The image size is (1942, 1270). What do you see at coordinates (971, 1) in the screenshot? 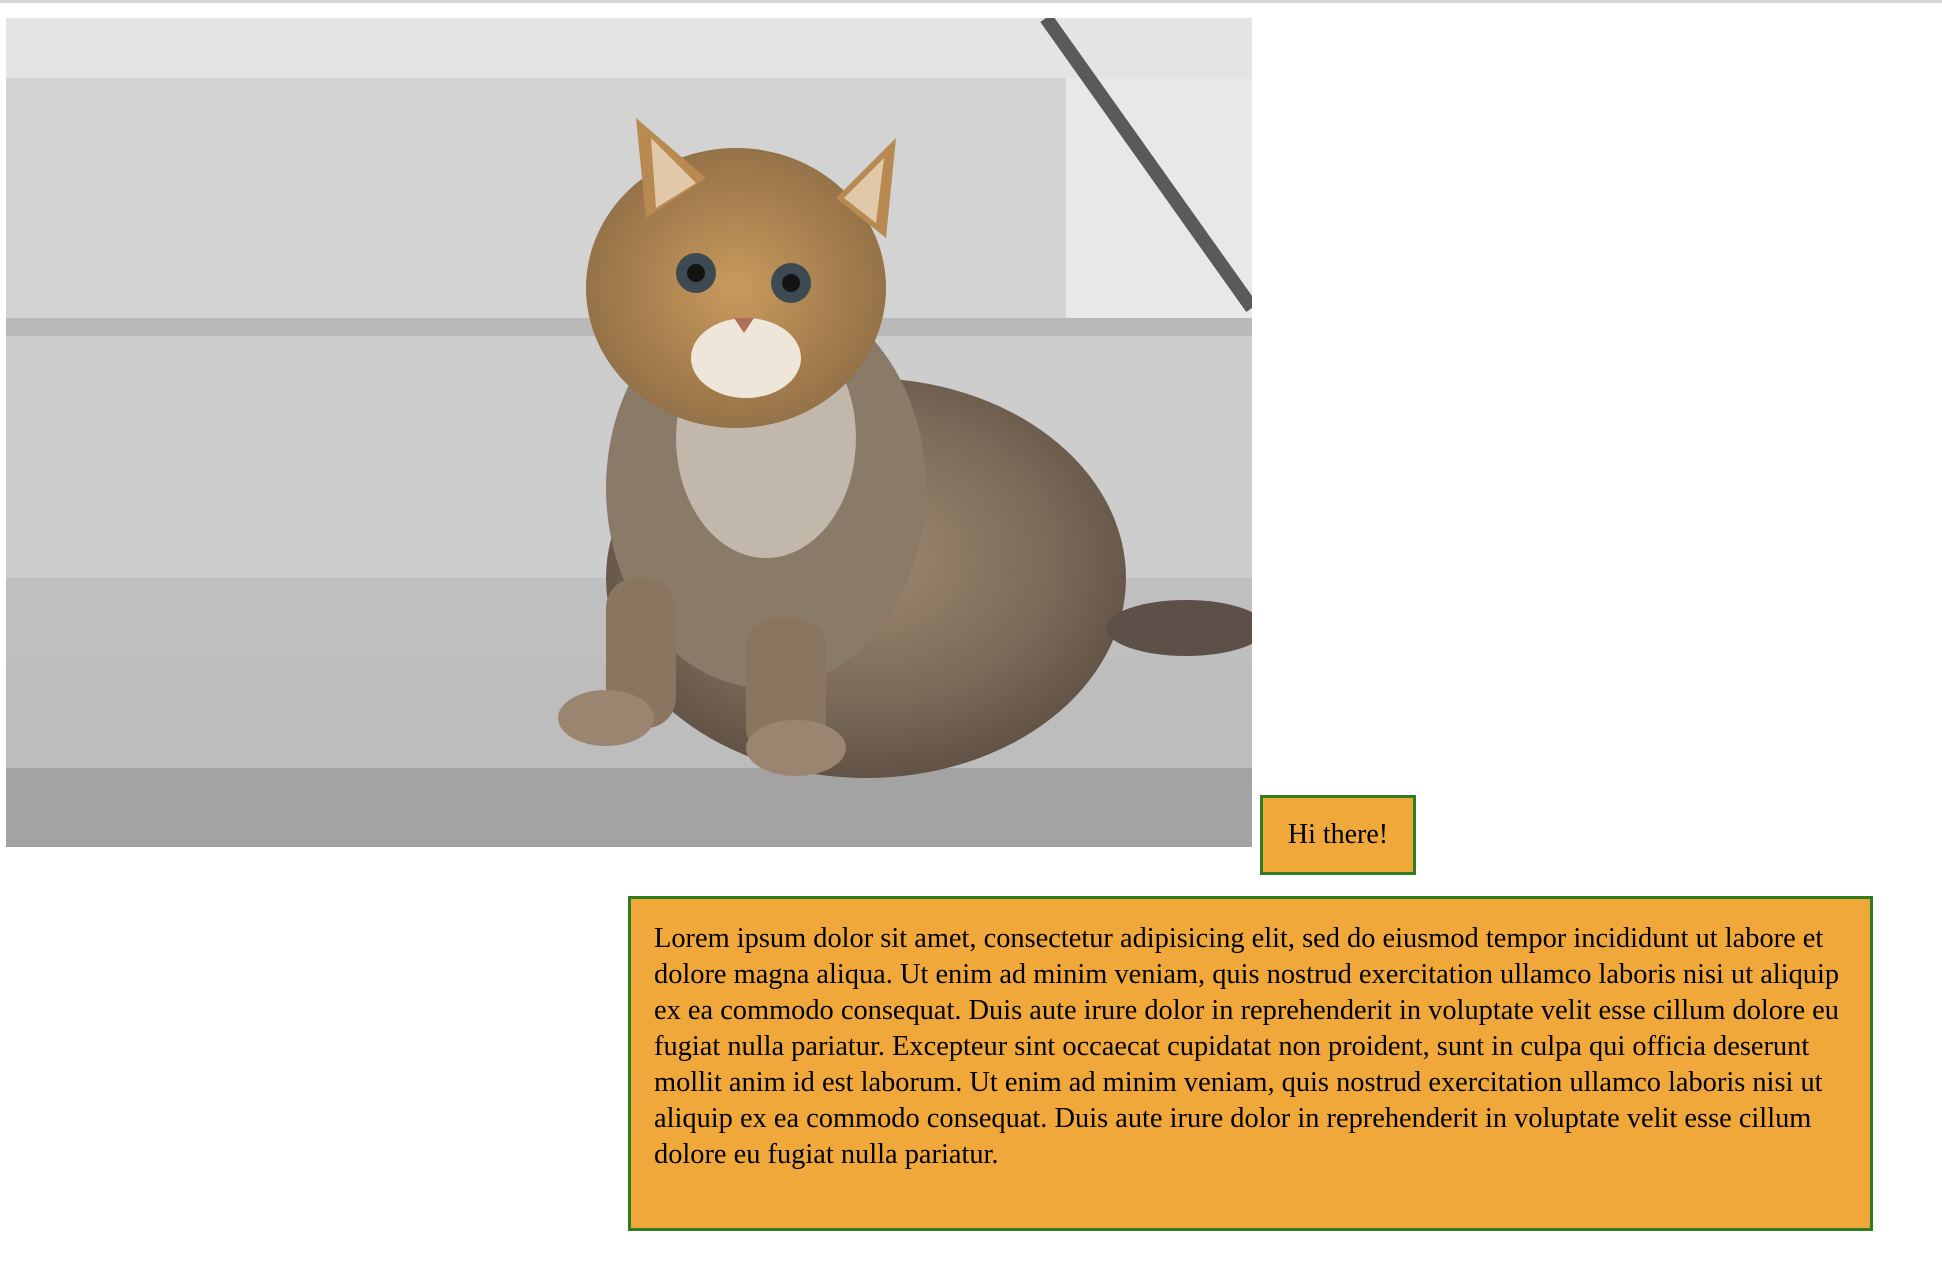
I see `top-divider` at bounding box center [971, 1].